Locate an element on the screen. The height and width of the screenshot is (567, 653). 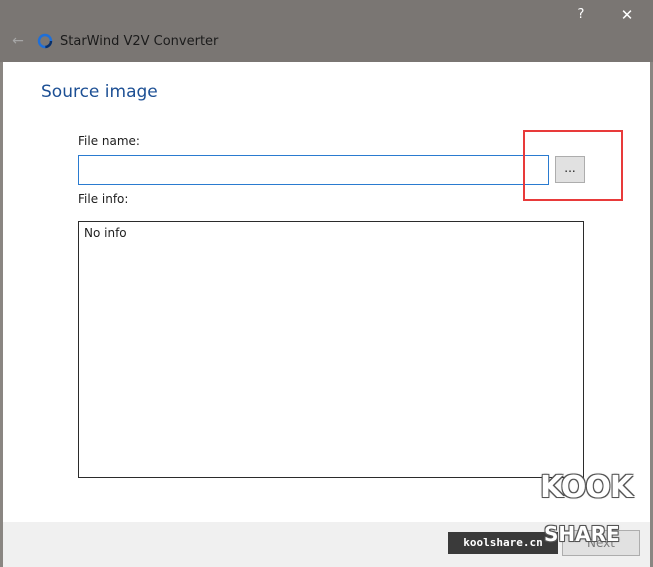
app-title: StarWind V2V Converter is located at coordinates (139, 41).